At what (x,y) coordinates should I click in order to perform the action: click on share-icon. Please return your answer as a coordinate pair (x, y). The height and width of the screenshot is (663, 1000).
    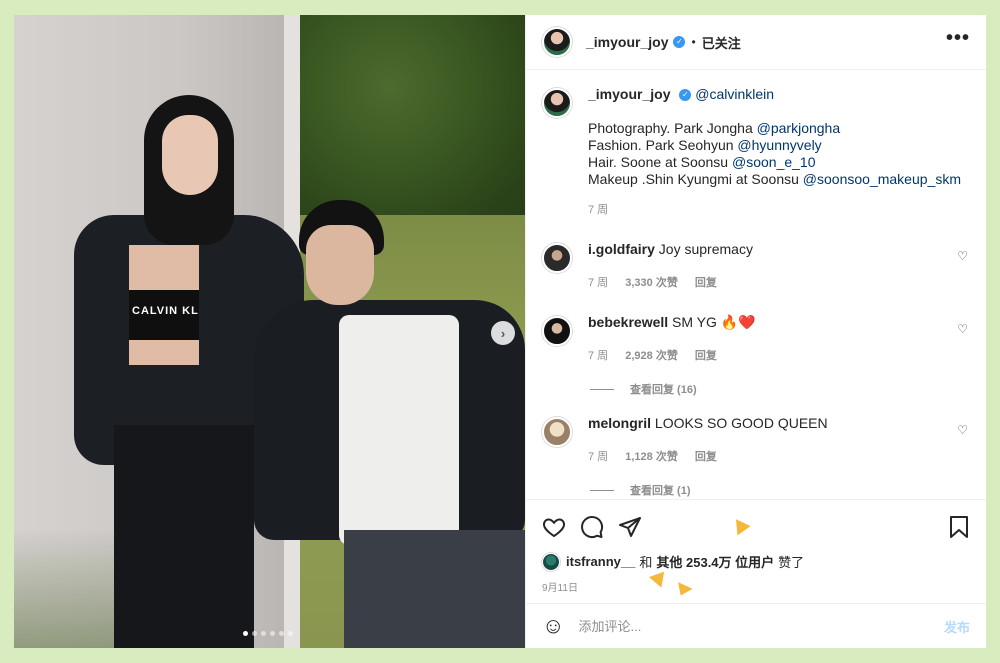
    Looking at the image, I should click on (630, 527).